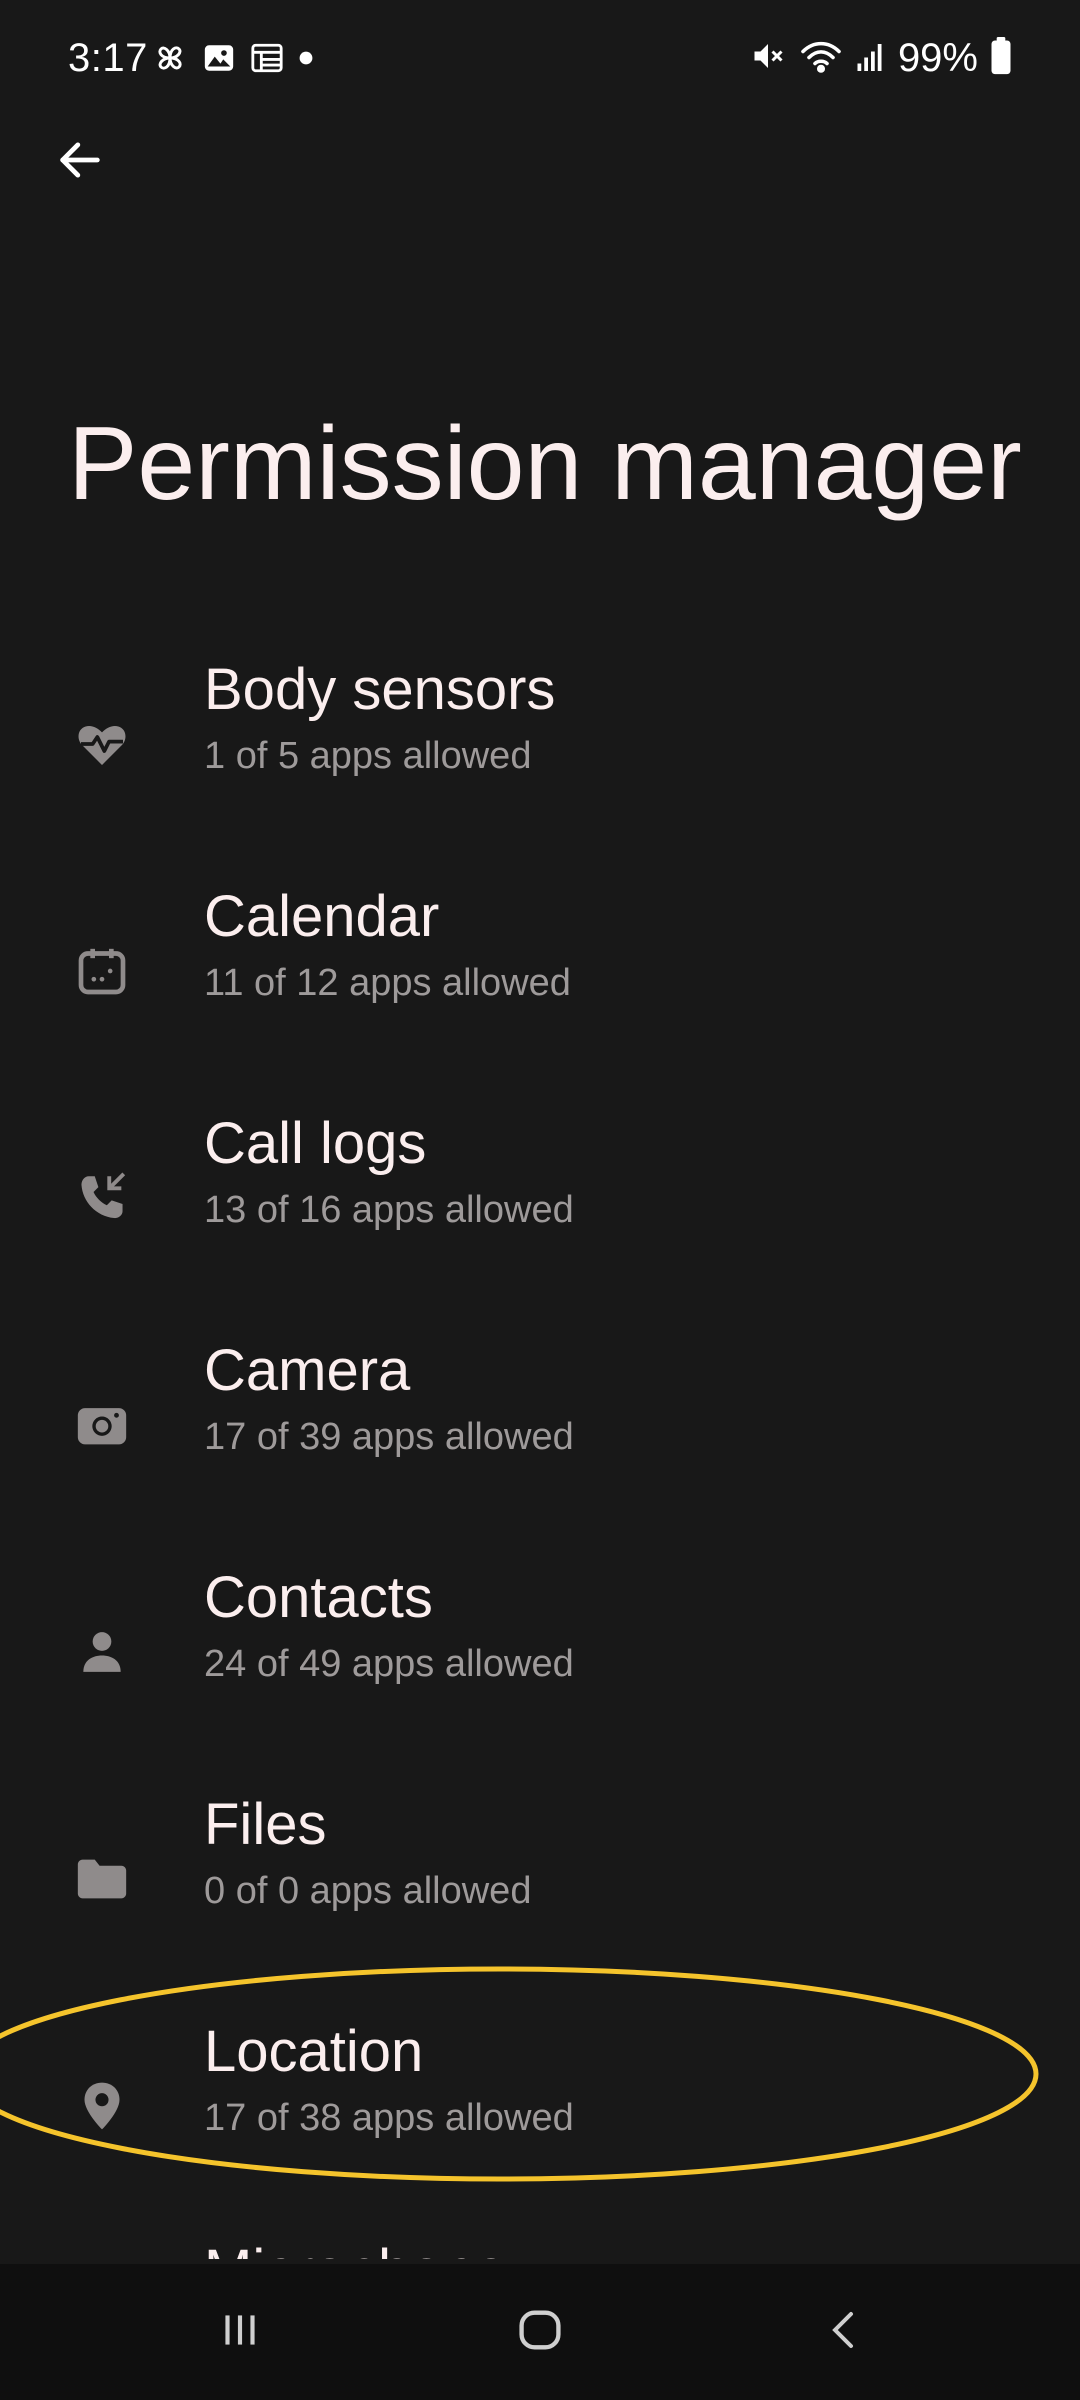 This screenshot has width=1080, height=2400. What do you see at coordinates (306, 60) in the screenshot?
I see `dot-icon` at bounding box center [306, 60].